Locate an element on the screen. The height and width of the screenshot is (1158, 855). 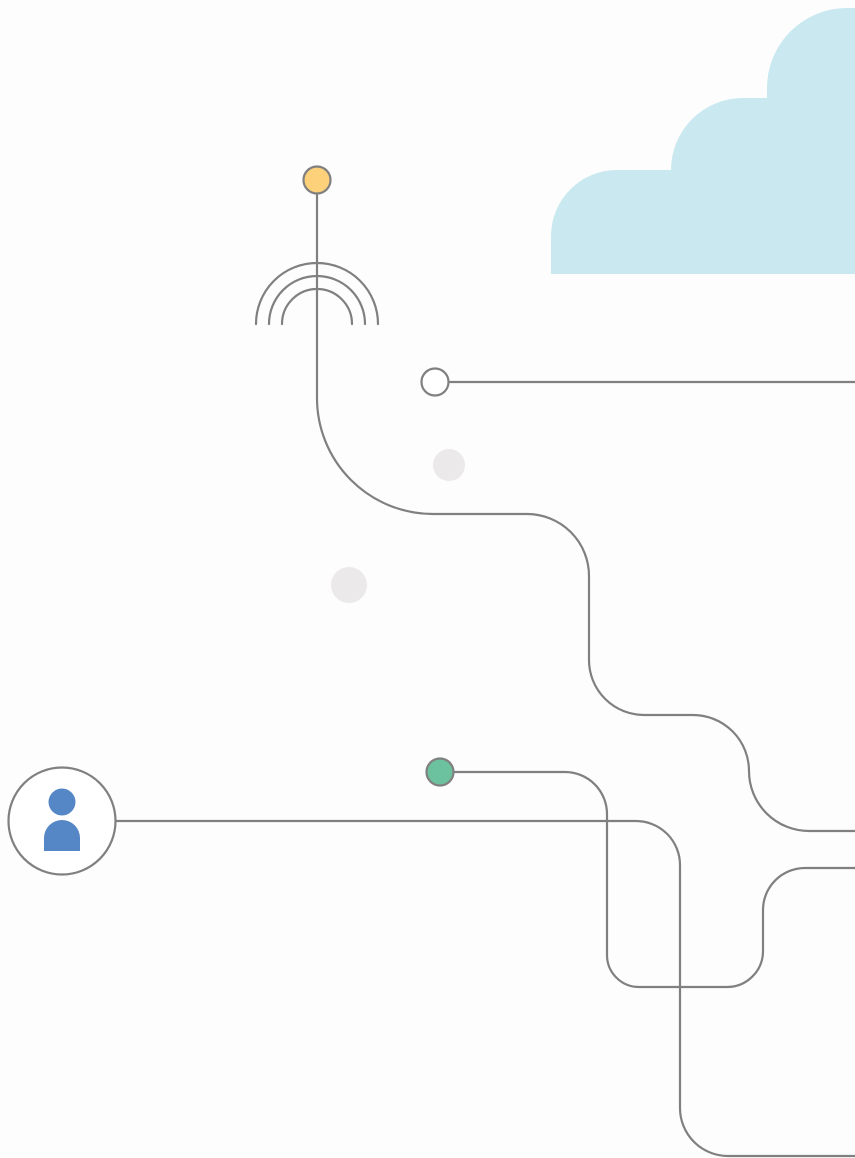
faint-dot-upper is located at coordinates (449, 465).